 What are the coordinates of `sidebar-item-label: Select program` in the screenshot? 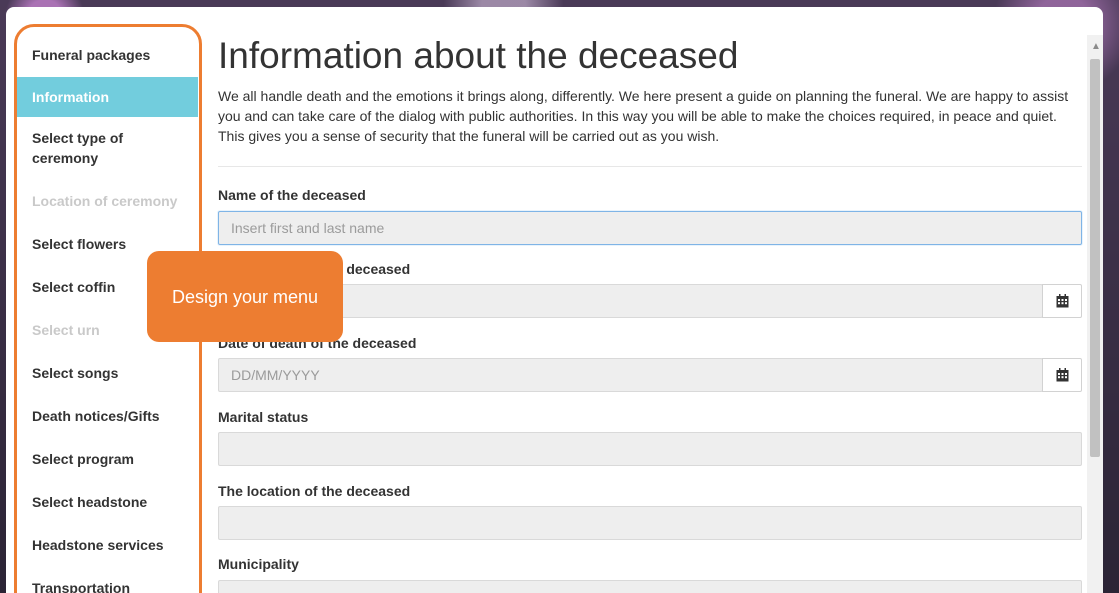 It's located at (83, 459).